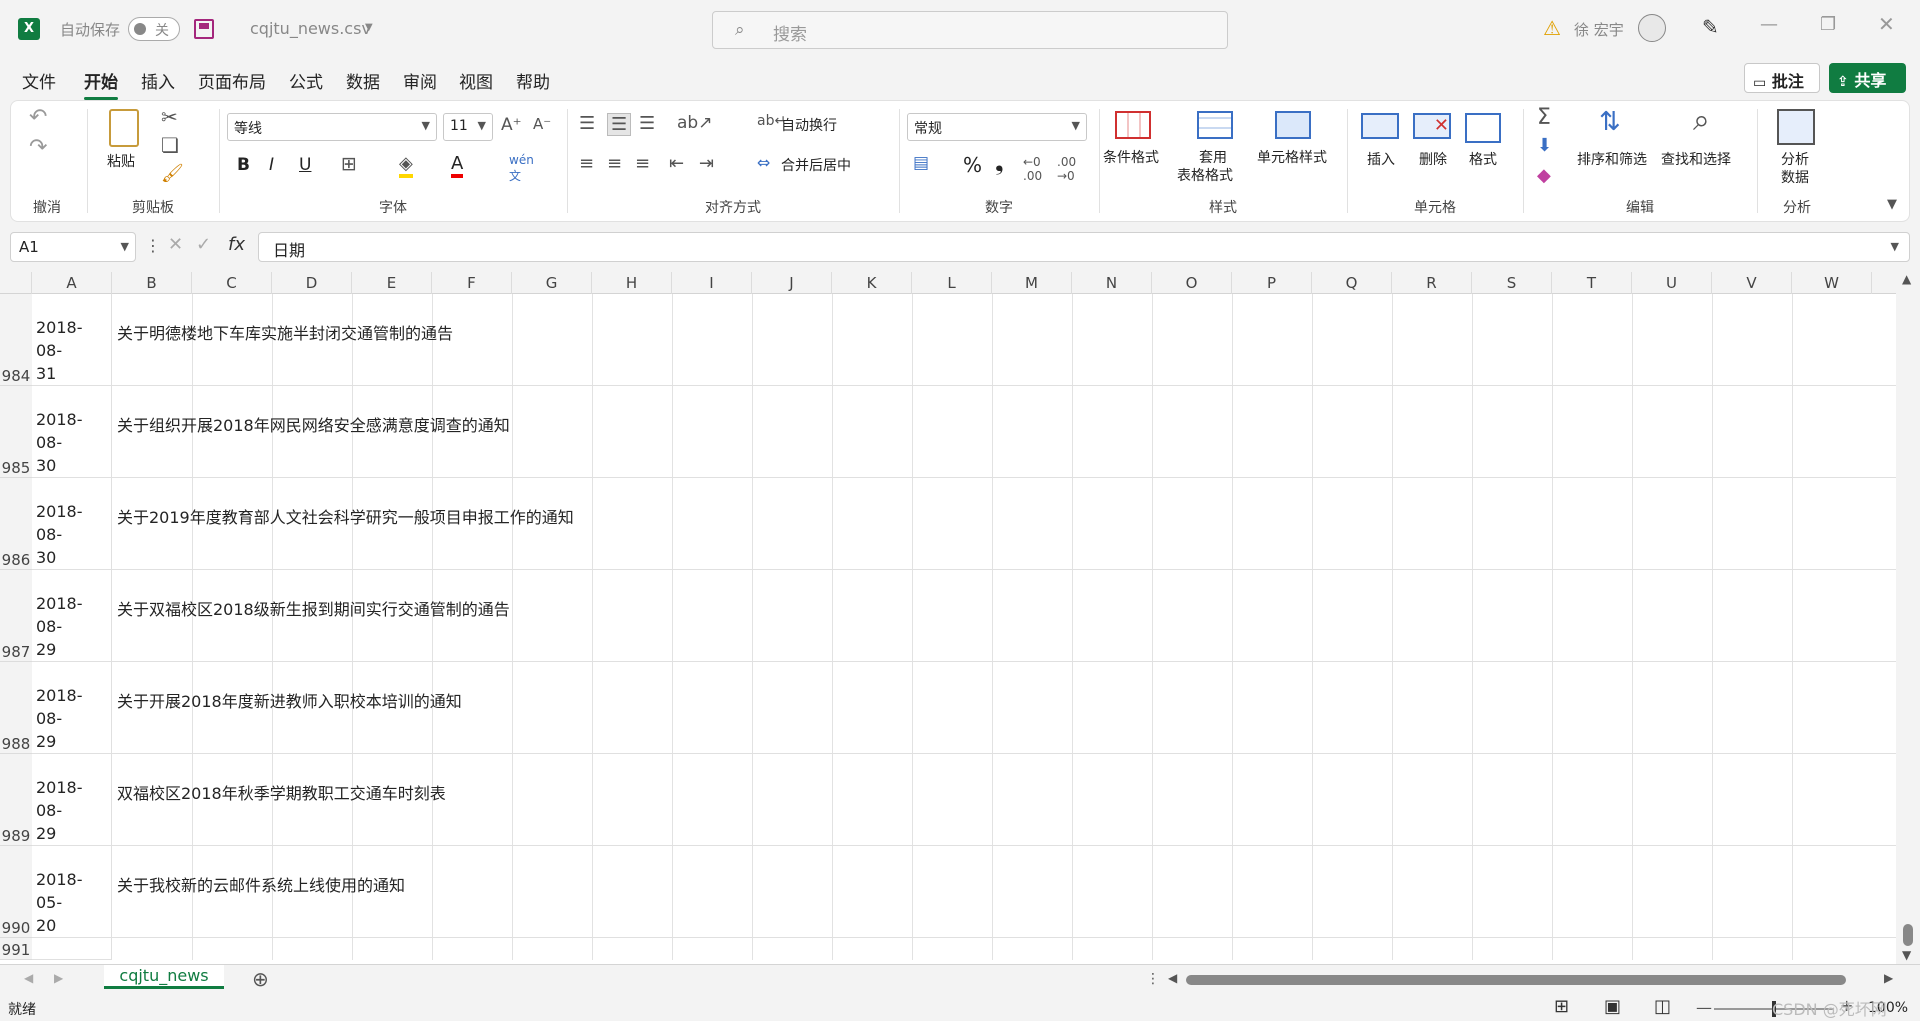  Describe the element at coordinates (1888, 978) in the screenshot. I see `scroll-right-icon: ▶` at that location.